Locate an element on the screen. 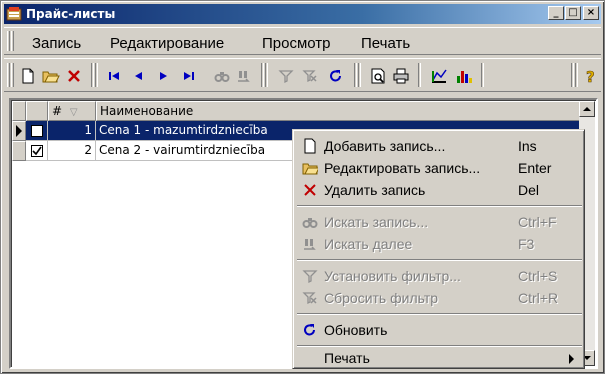 The image size is (605, 374). menu-item-find-next: Искать далее F3 is located at coordinates (439, 244).